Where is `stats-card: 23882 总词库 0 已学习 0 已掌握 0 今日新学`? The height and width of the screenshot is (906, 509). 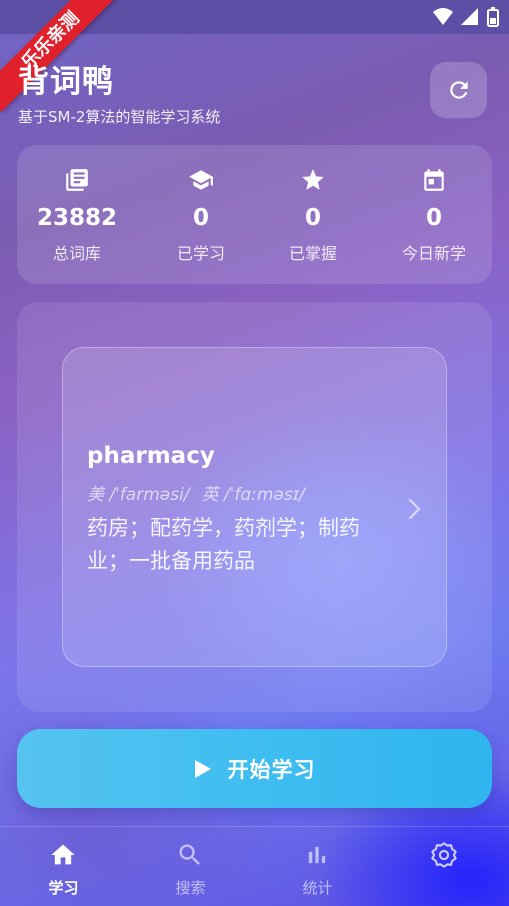
stats-card: 23882 总词库 0 已学习 0 已掌握 0 今日新学 is located at coordinates (254, 214).